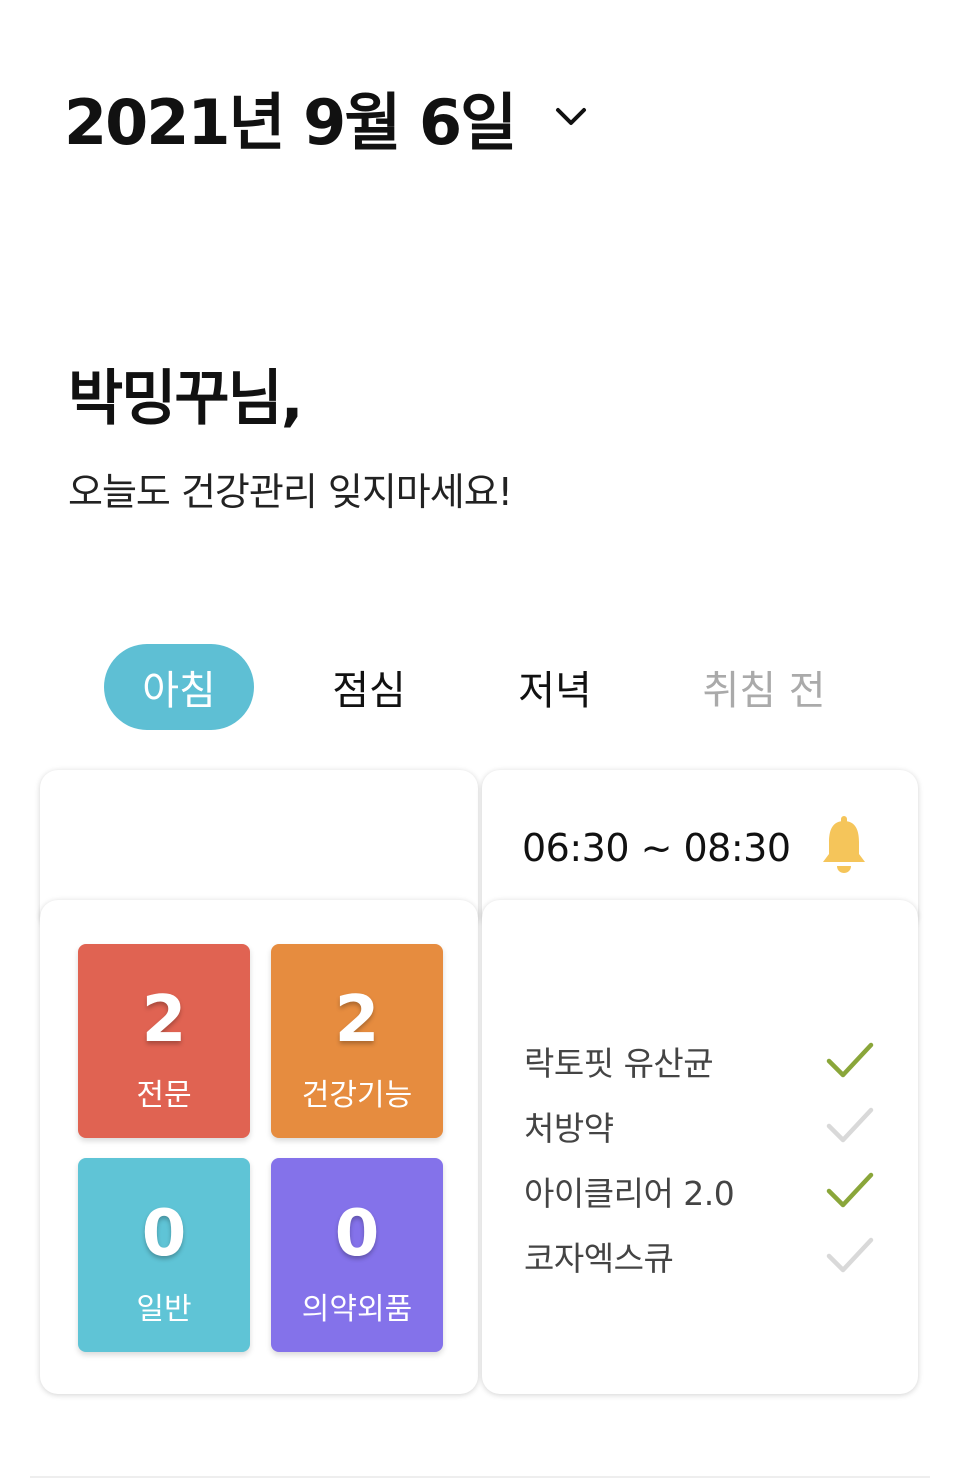 This screenshot has height=1480, width=960. Describe the element at coordinates (164, 1309) in the screenshot. I see `category-label: 일반` at that location.